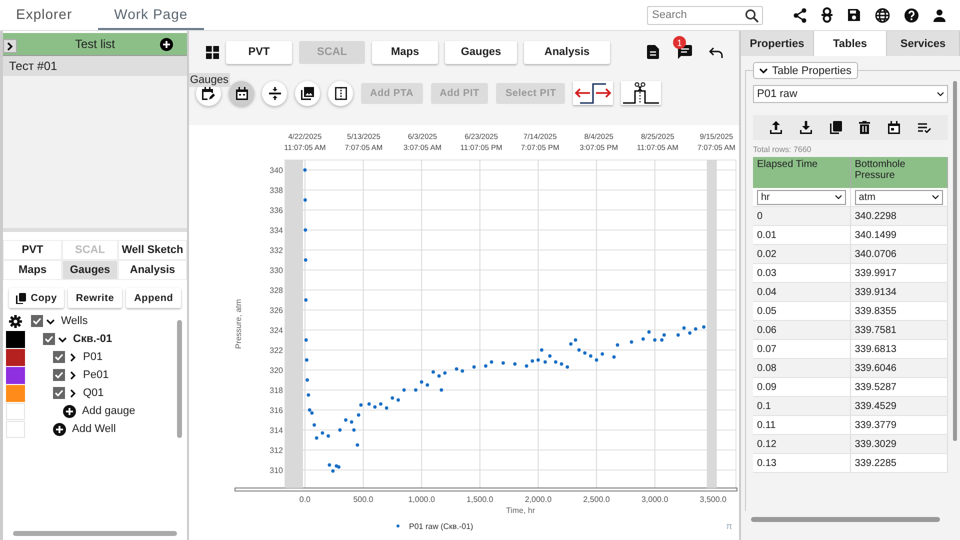  Describe the element at coordinates (538, 499) in the screenshot. I see `axis-tick-label: 2,000.0` at that location.